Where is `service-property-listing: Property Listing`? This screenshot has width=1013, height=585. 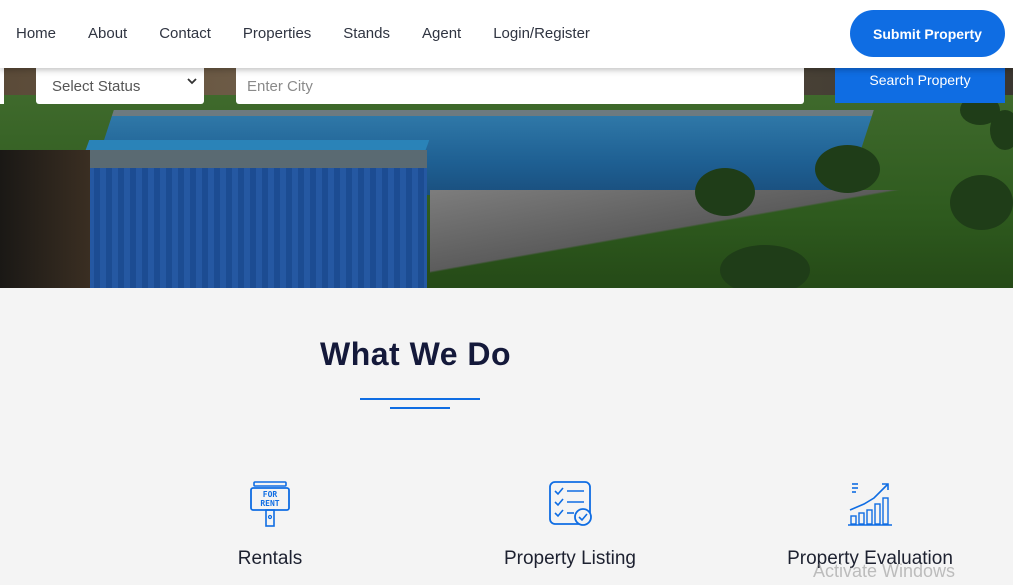 service-property-listing: Property Listing is located at coordinates (570, 525).